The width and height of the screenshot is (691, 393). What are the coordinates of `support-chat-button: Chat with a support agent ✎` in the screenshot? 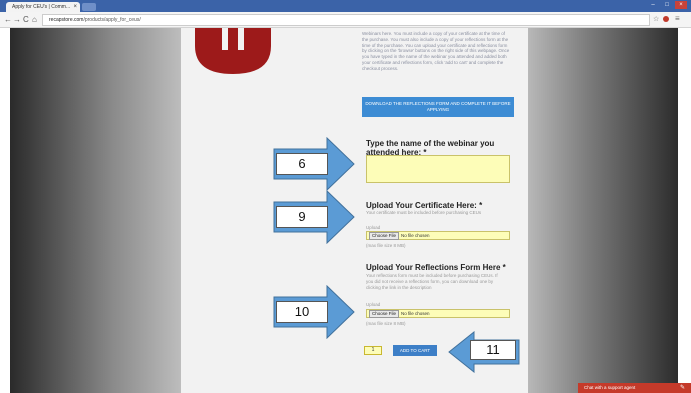 It's located at (634, 388).